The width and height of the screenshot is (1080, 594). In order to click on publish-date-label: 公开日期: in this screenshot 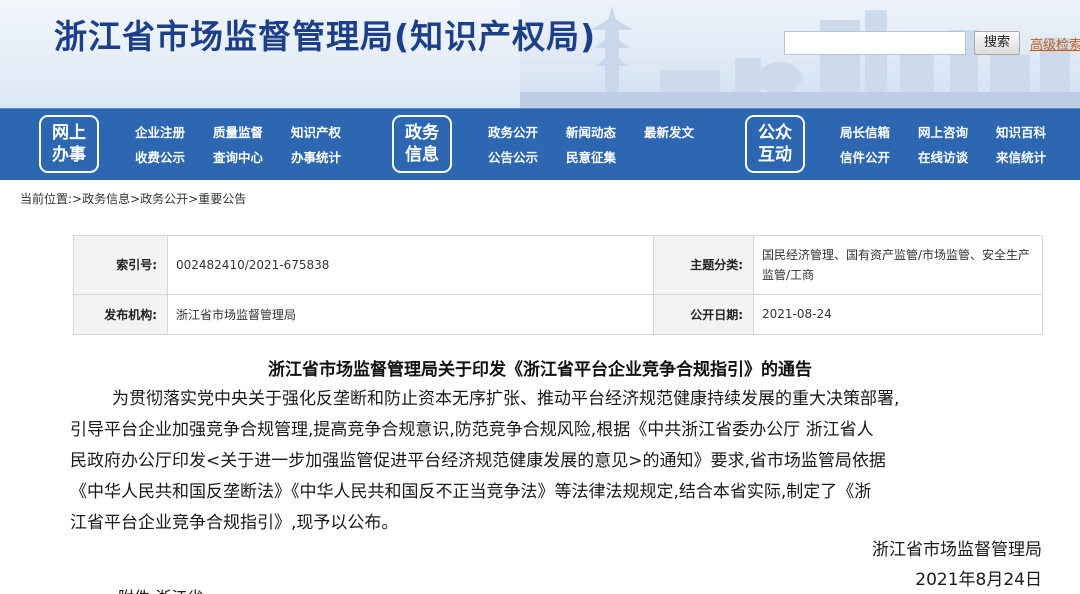, I will do `click(703, 314)`.